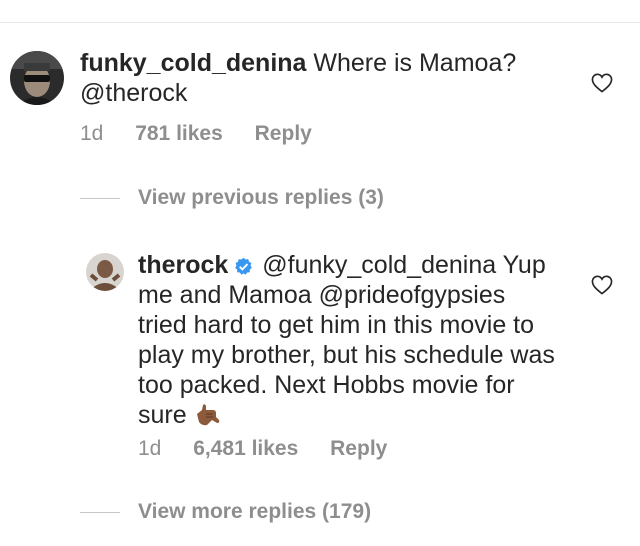 The image size is (640, 546). I want to click on view-previous-replies-button: View previous replies (3), so click(232, 198).